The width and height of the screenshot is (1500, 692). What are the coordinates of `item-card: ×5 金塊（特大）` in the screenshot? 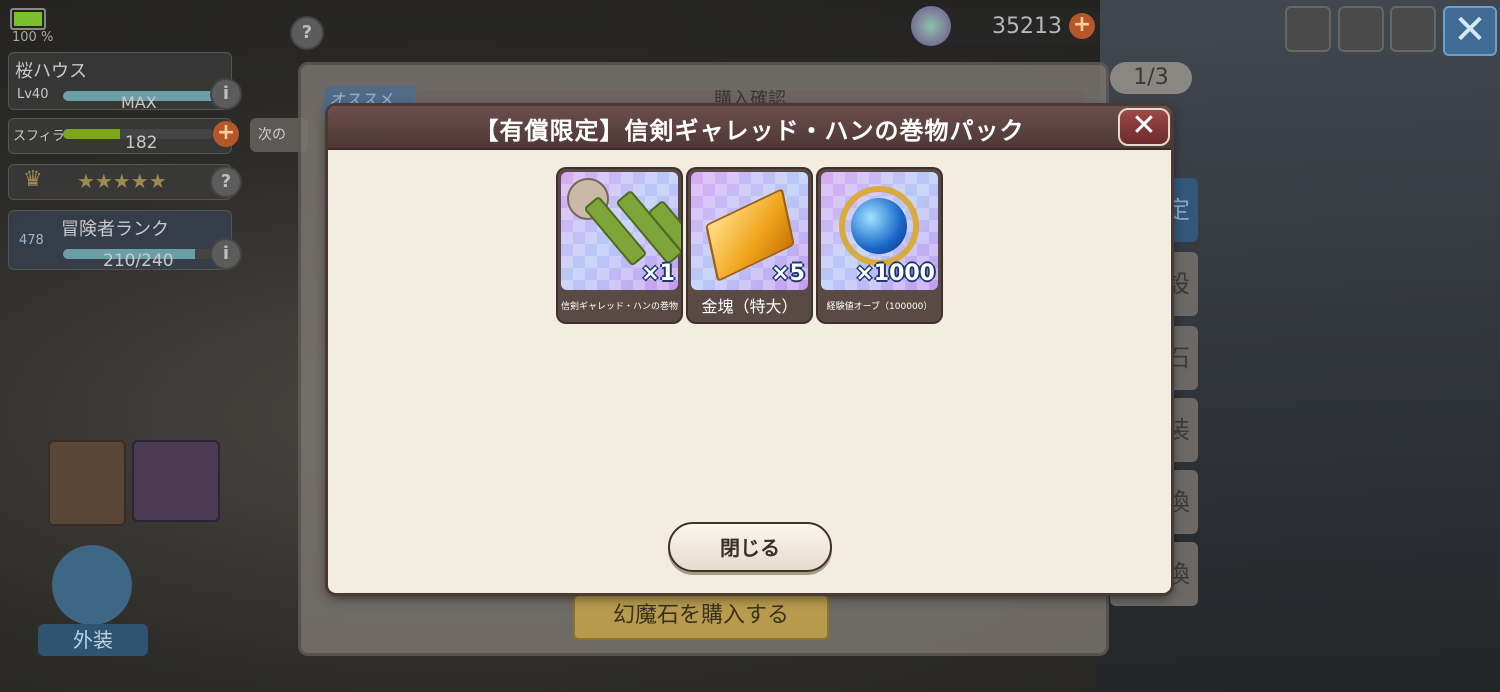 It's located at (749, 245).